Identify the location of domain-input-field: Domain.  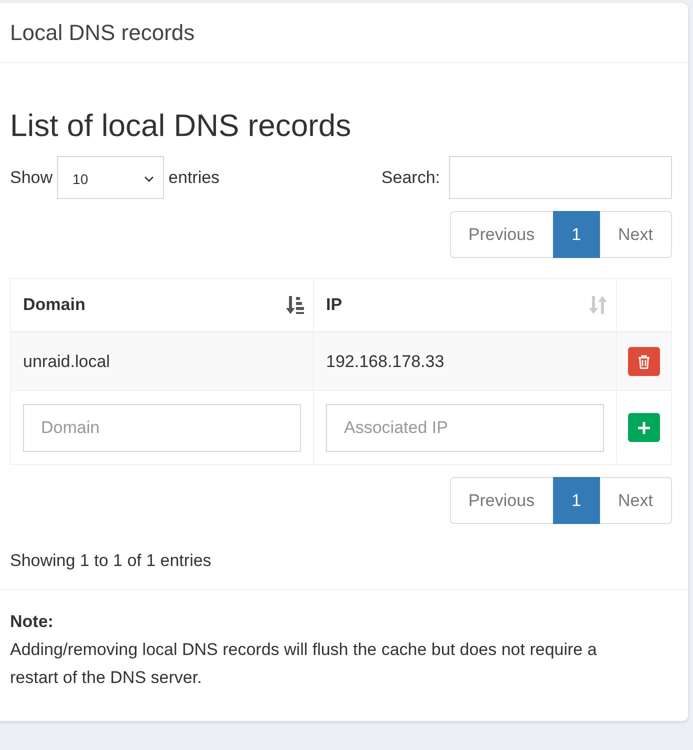
(162, 428).